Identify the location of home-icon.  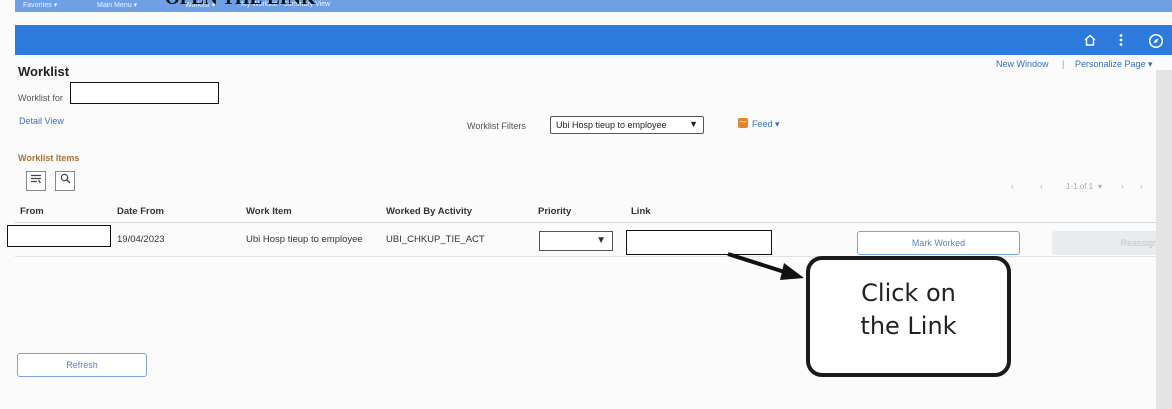
(1090, 41).